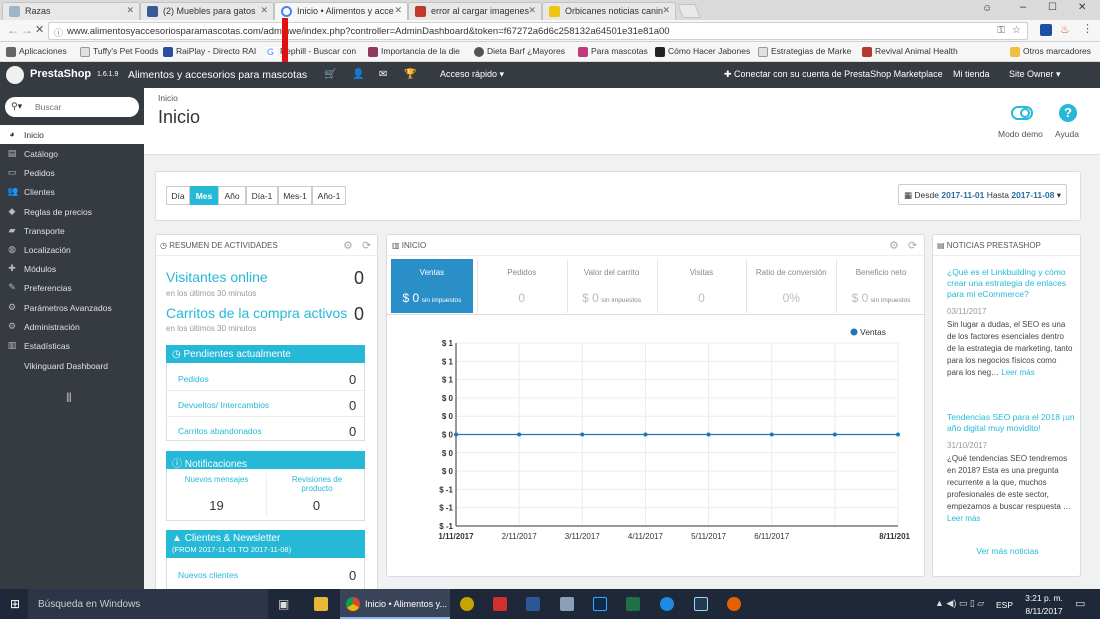  Describe the element at coordinates (207, 11) in the screenshot. I see `browser-tab: (2) Muebles para gatos ✕` at that location.